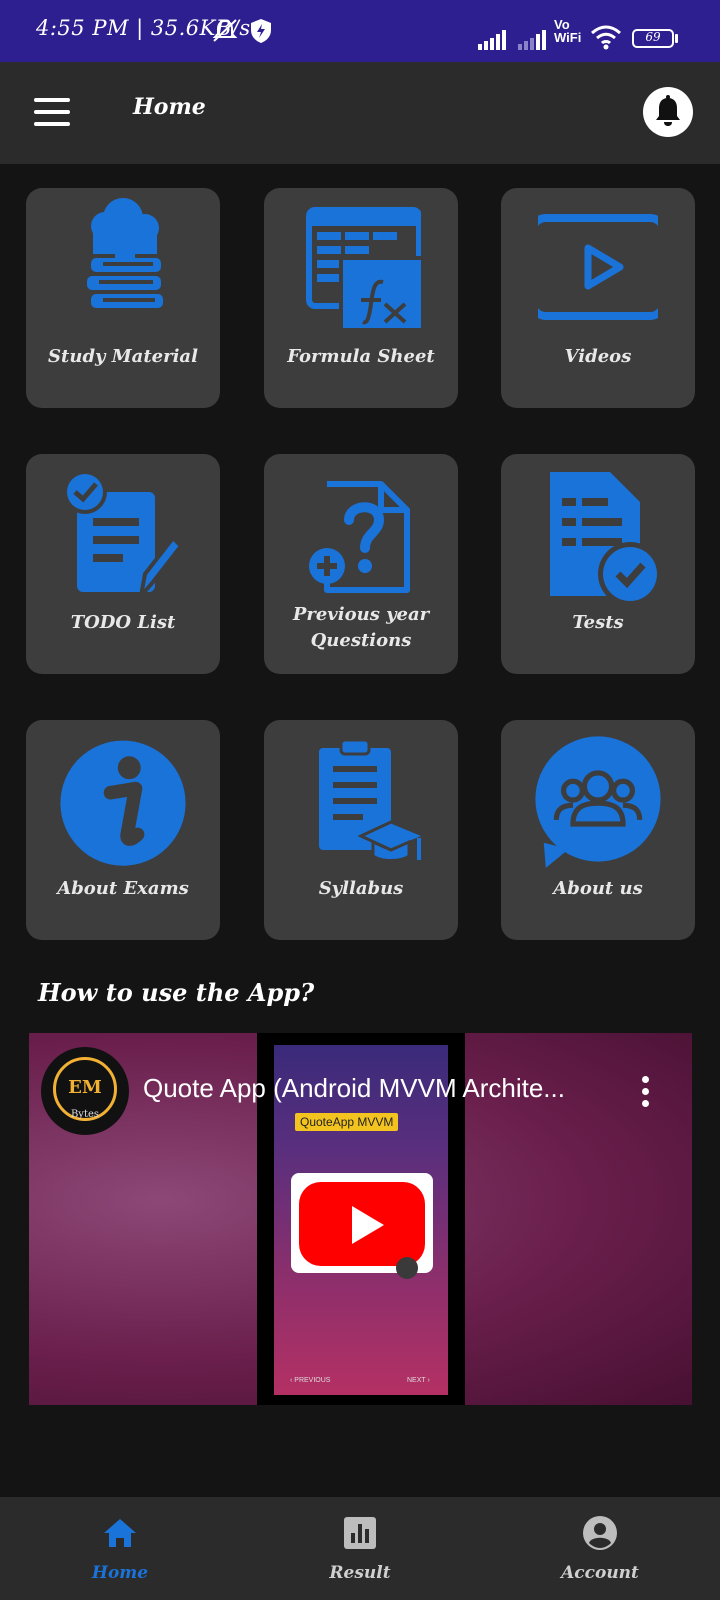 The height and width of the screenshot is (1600, 720). Describe the element at coordinates (598, 622) in the screenshot. I see `tile-label: Tests` at that location.